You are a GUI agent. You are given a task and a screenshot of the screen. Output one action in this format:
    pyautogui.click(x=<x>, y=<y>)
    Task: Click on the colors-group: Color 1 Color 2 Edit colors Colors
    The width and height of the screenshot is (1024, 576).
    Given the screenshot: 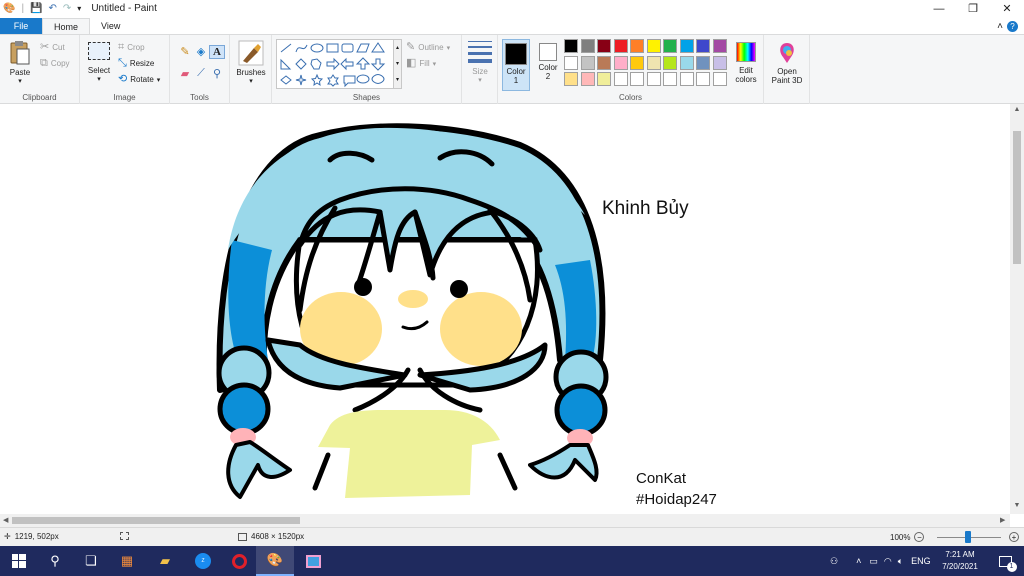 What is the action you would take?
    pyautogui.click(x=631, y=69)
    